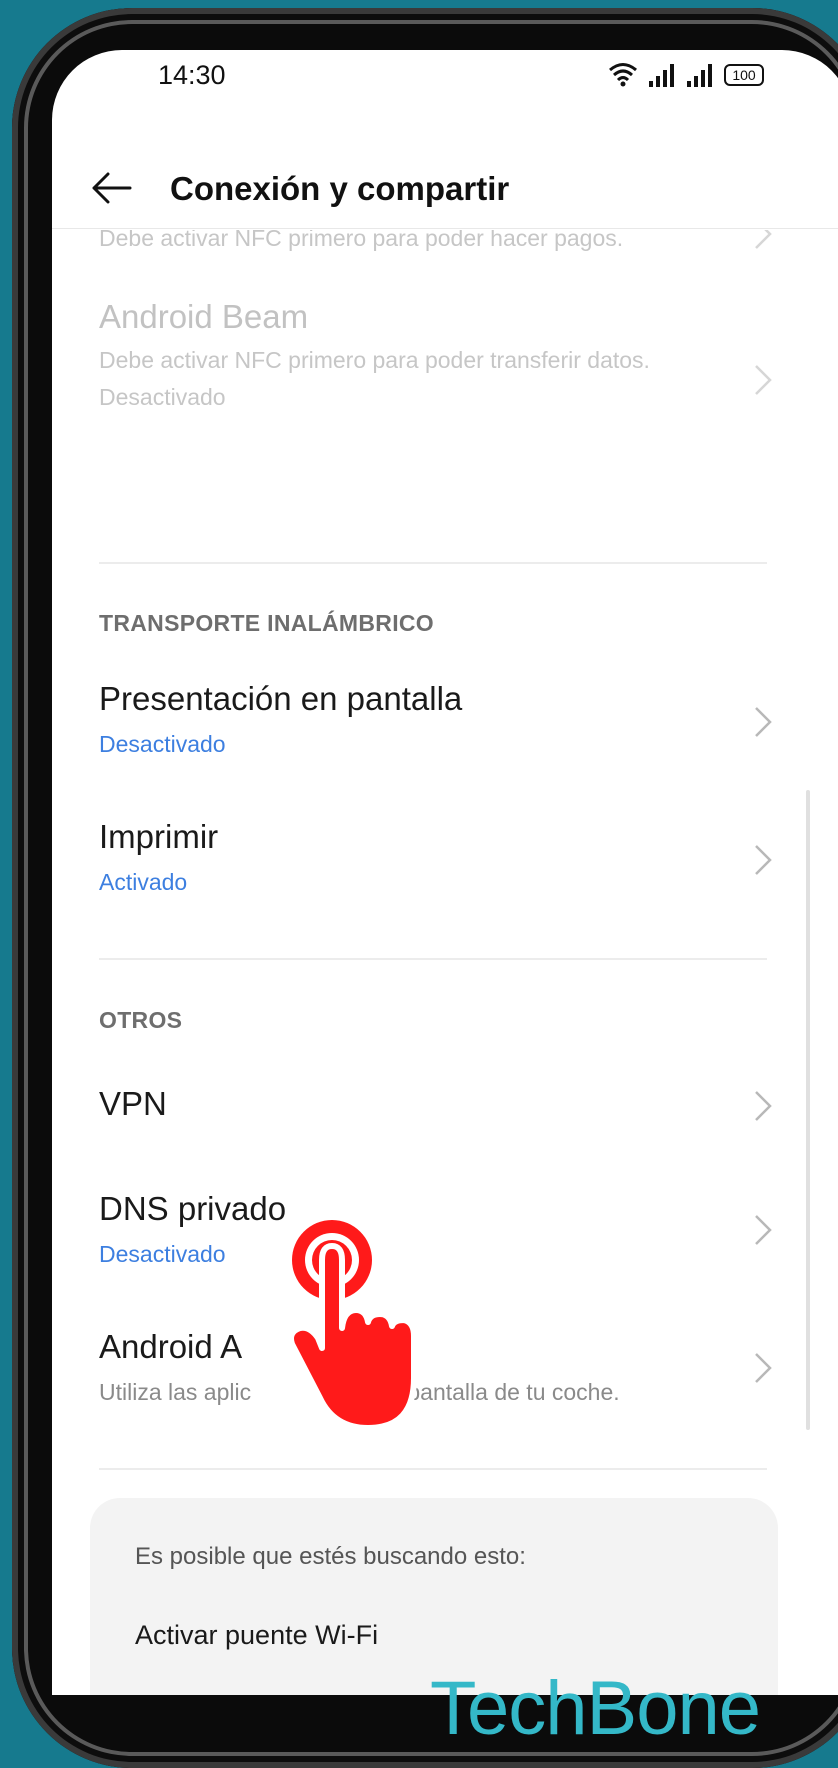  I want to click on list-item-private-dns: DNS privado Desactivado, so click(434, 1231).